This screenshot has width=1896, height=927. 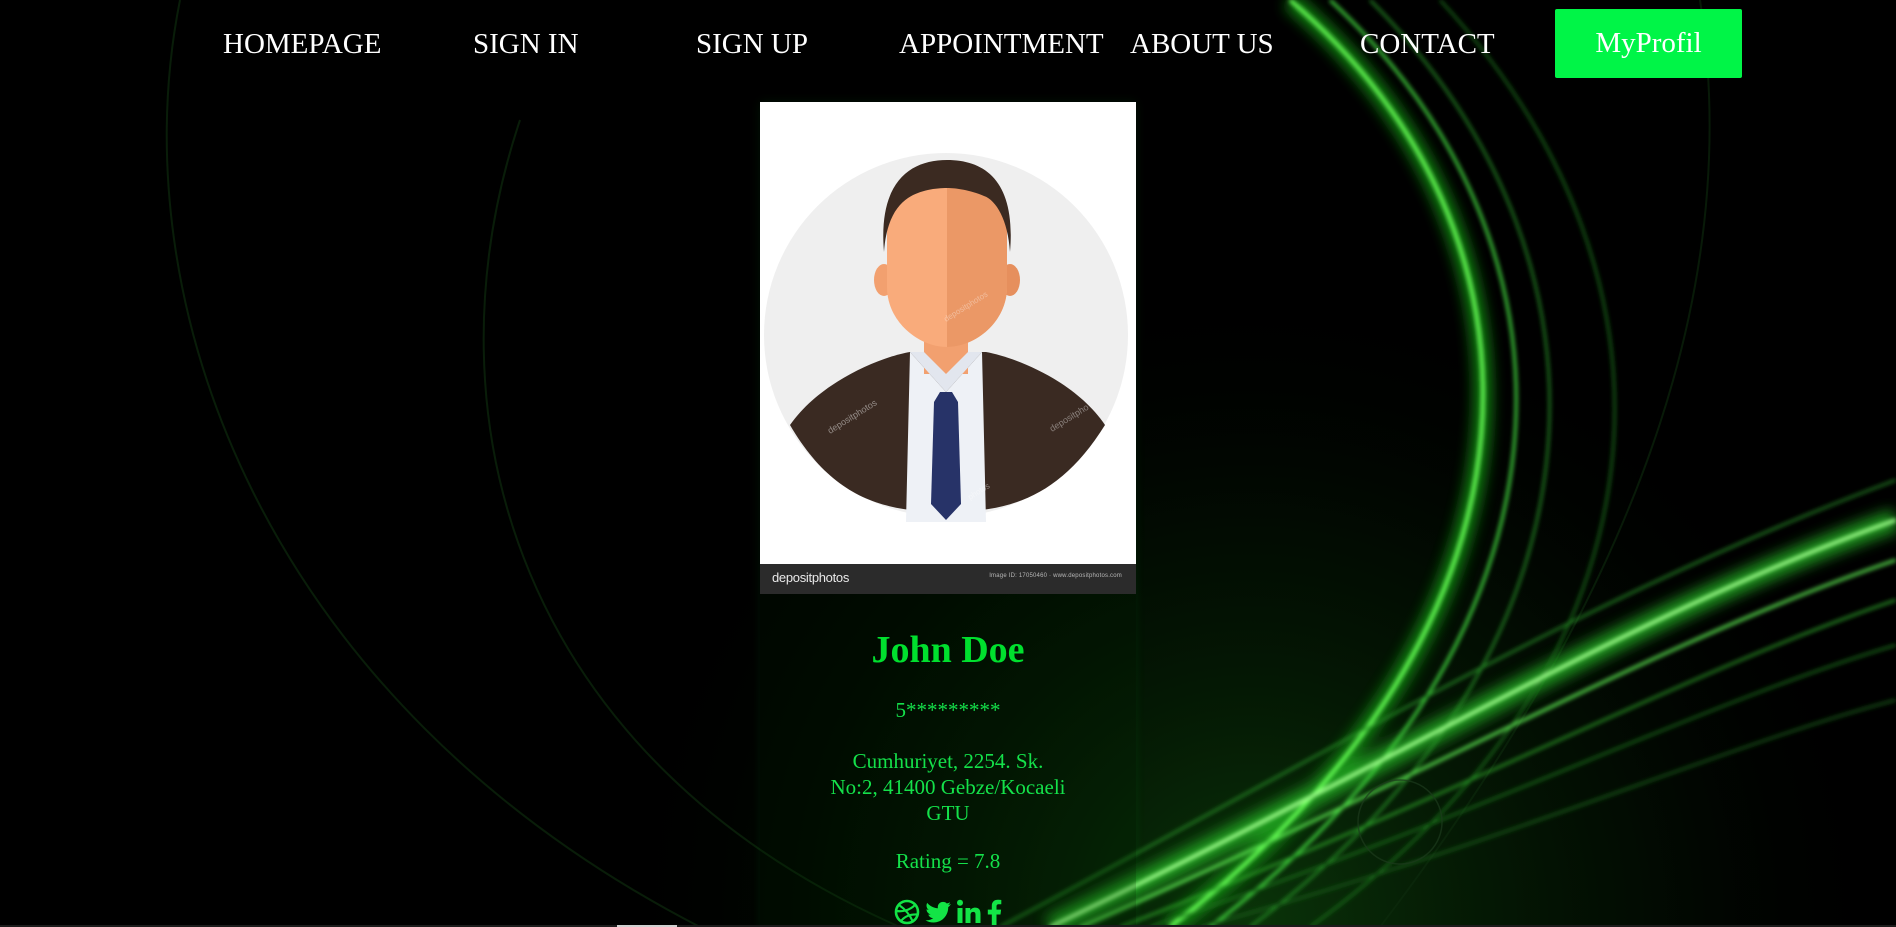 What do you see at coordinates (907, 913) in the screenshot?
I see `dribbble-icon` at bounding box center [907, 913].